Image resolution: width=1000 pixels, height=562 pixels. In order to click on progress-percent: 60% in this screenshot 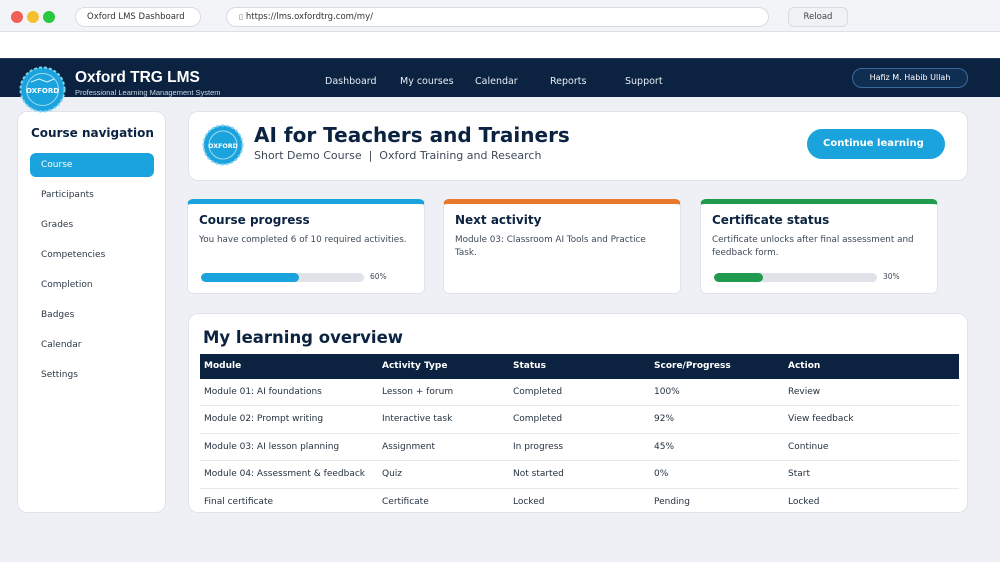, I will do `click(378, 276)`.